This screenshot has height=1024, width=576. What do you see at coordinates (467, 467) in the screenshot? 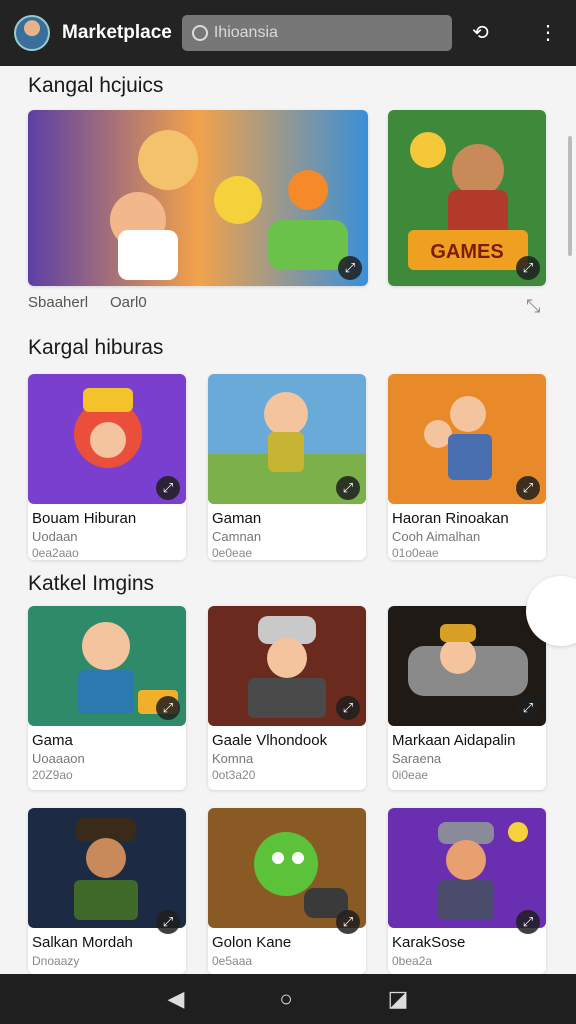
I see `list-item: ⤢ Haoran Rinoakan Cooh Aimalhan 01o0eae` at bounding box center [467, 467].